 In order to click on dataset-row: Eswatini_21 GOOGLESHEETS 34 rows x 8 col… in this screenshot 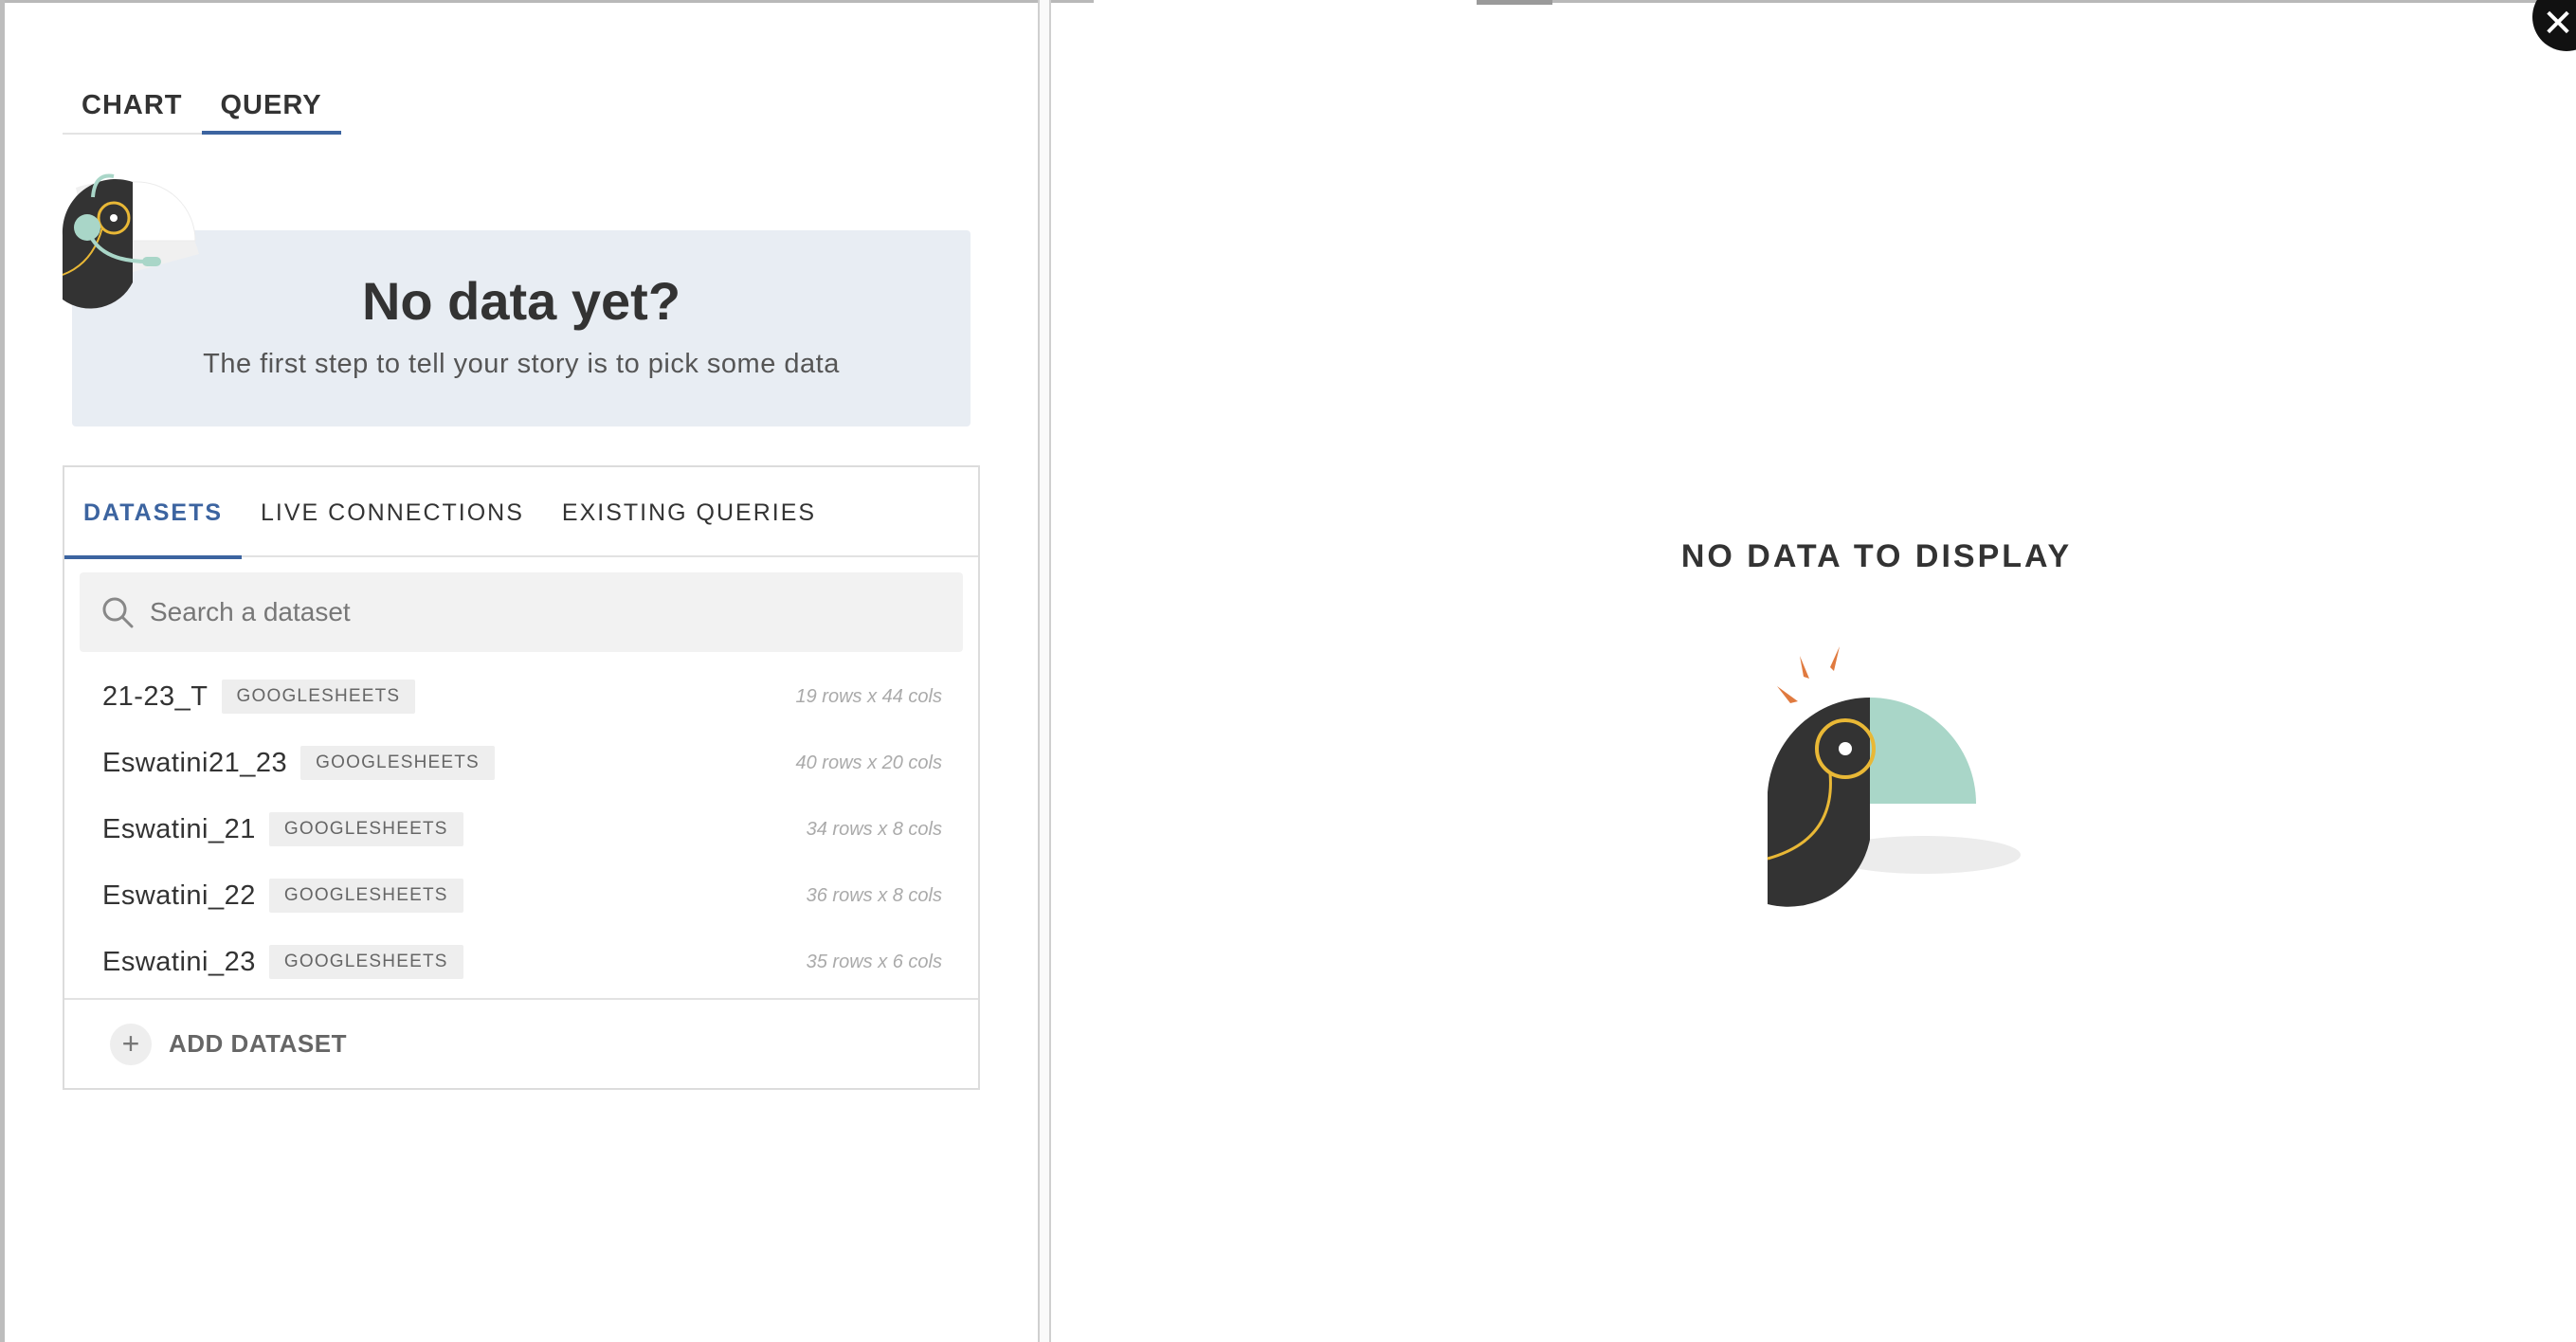, I will do `click(521, 829)`.